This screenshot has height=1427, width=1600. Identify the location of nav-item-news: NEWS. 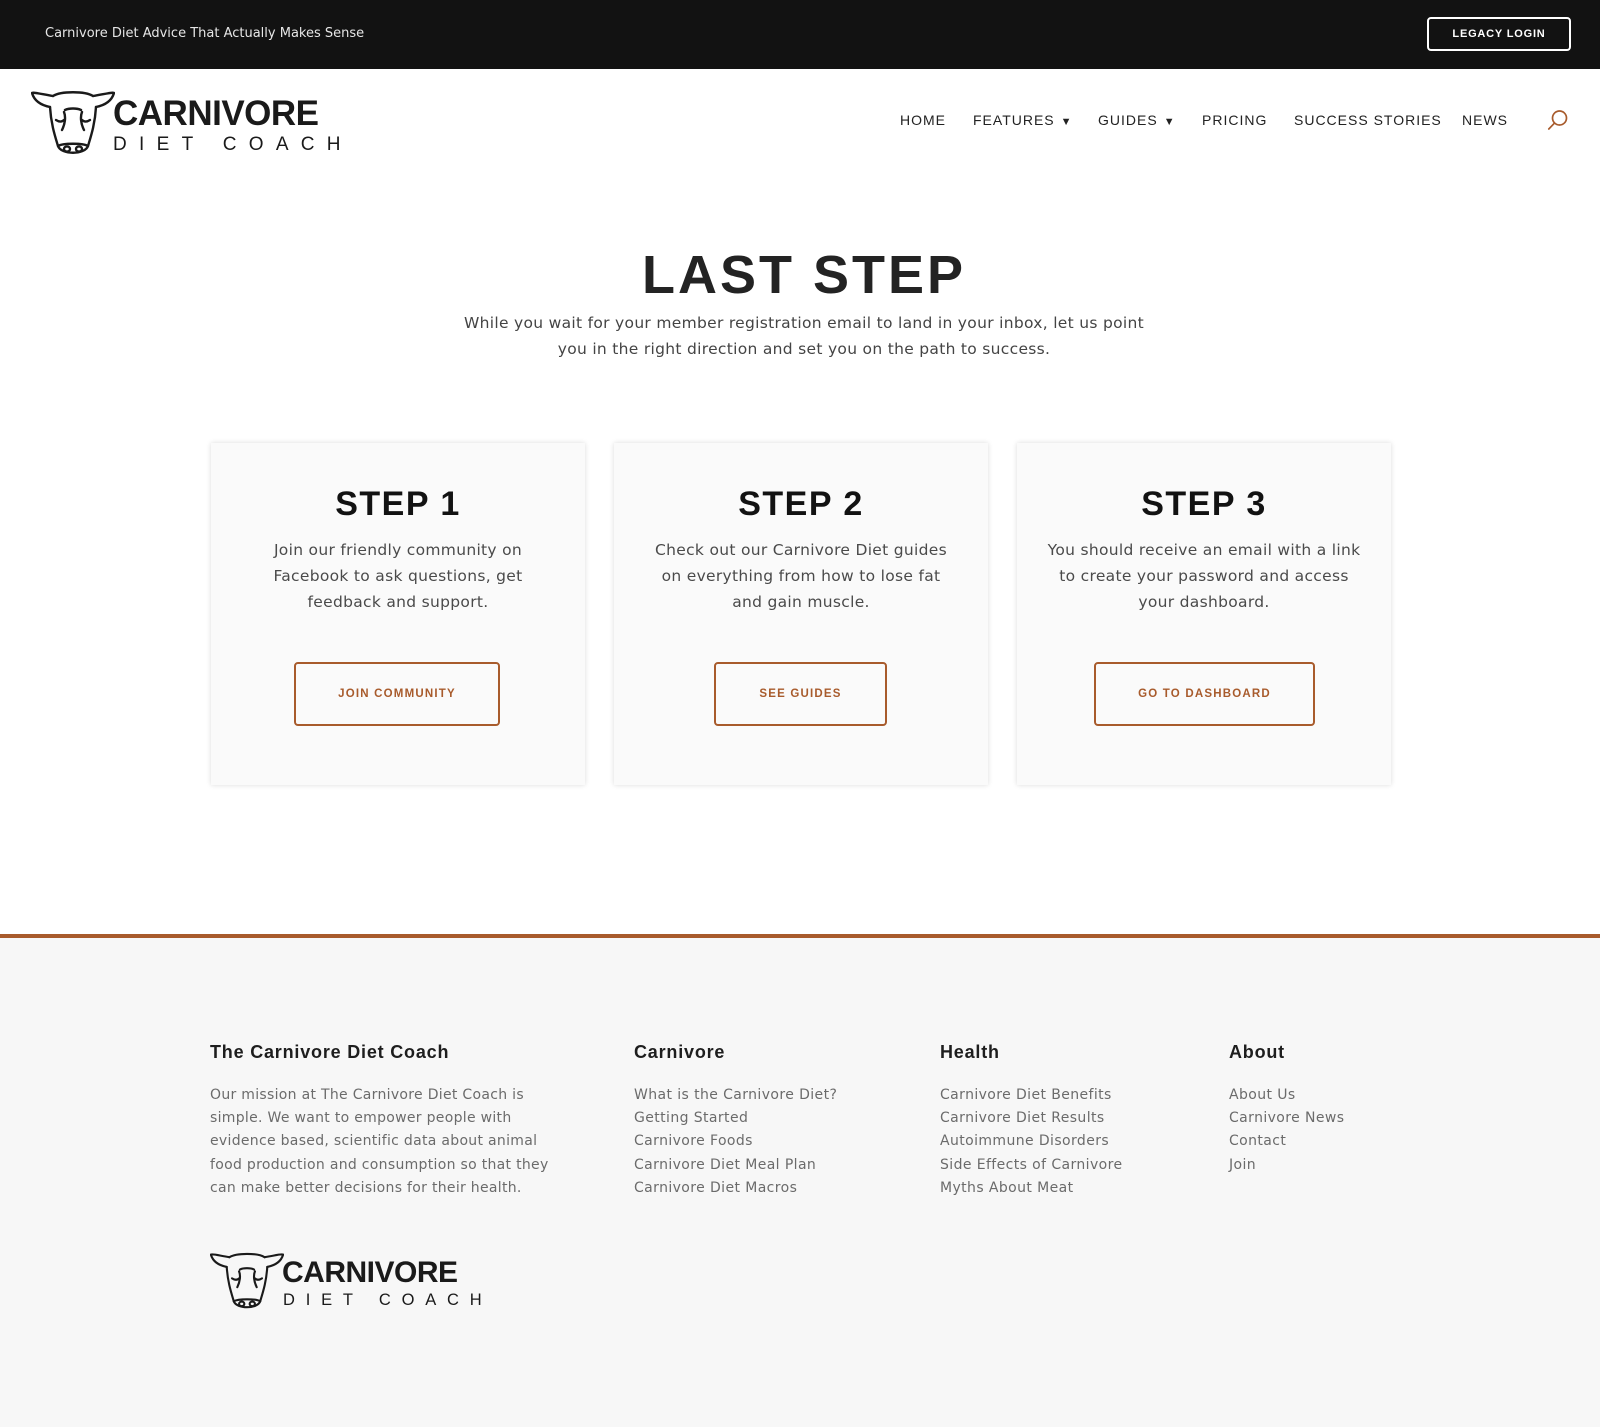
(1485, 120).